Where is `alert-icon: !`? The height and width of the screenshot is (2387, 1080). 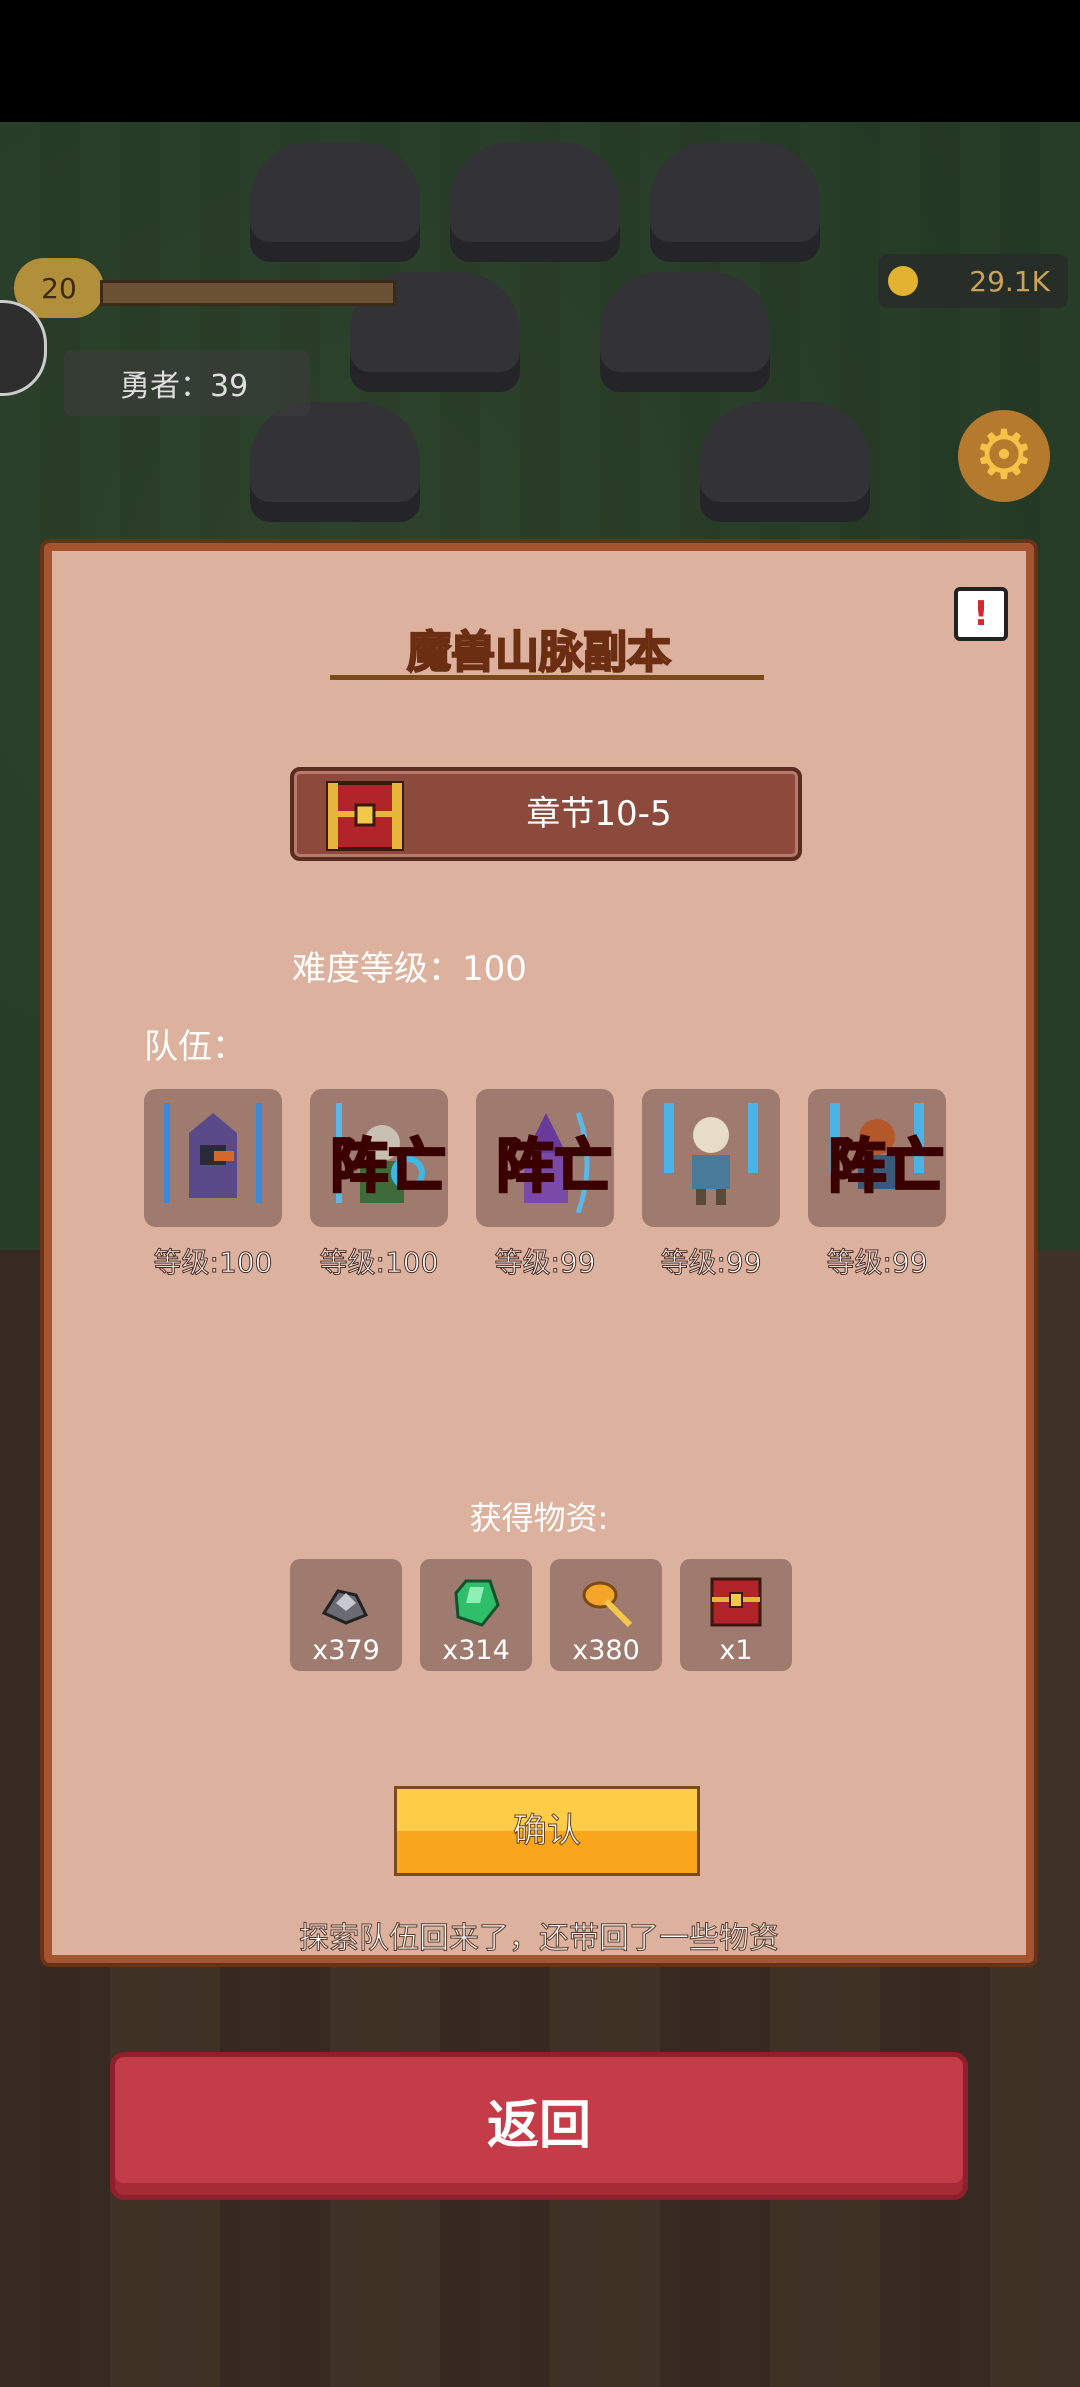
alert-icon: ! is located at coordinates (981, 614).